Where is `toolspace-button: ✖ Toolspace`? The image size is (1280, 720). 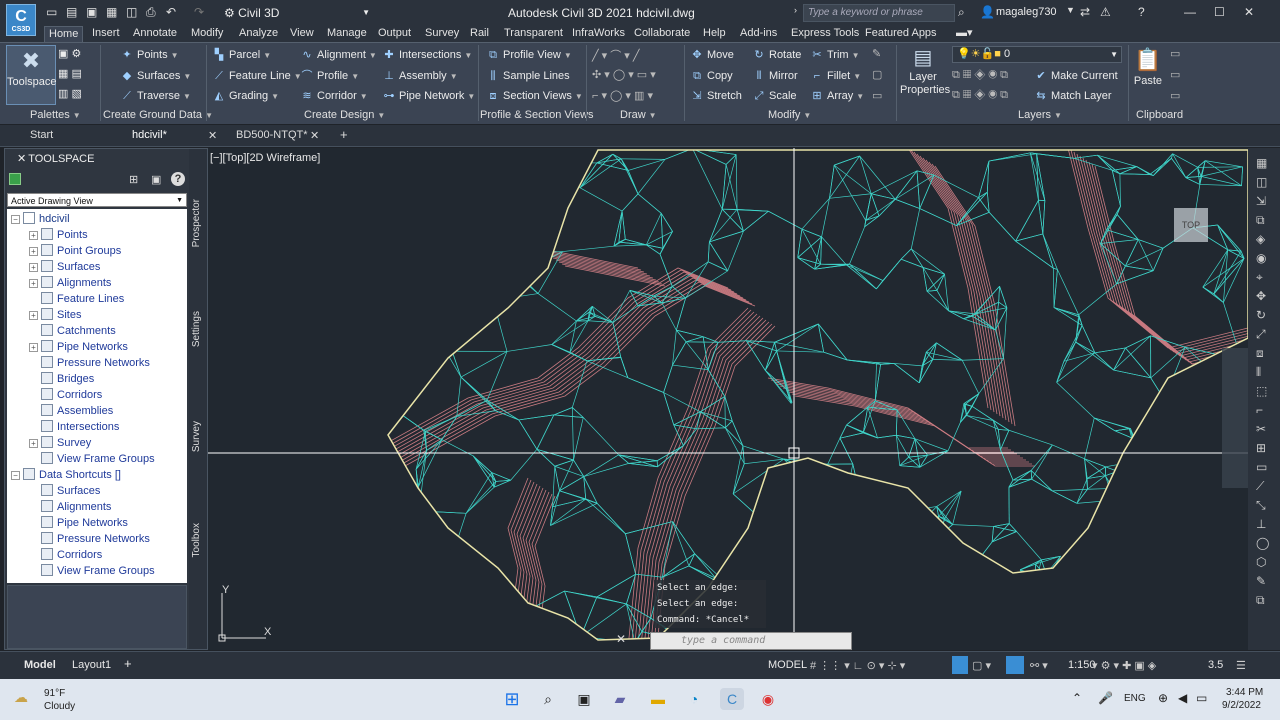 toolspace-button: ✖ Toolspace is located at coordinates (31, 75).